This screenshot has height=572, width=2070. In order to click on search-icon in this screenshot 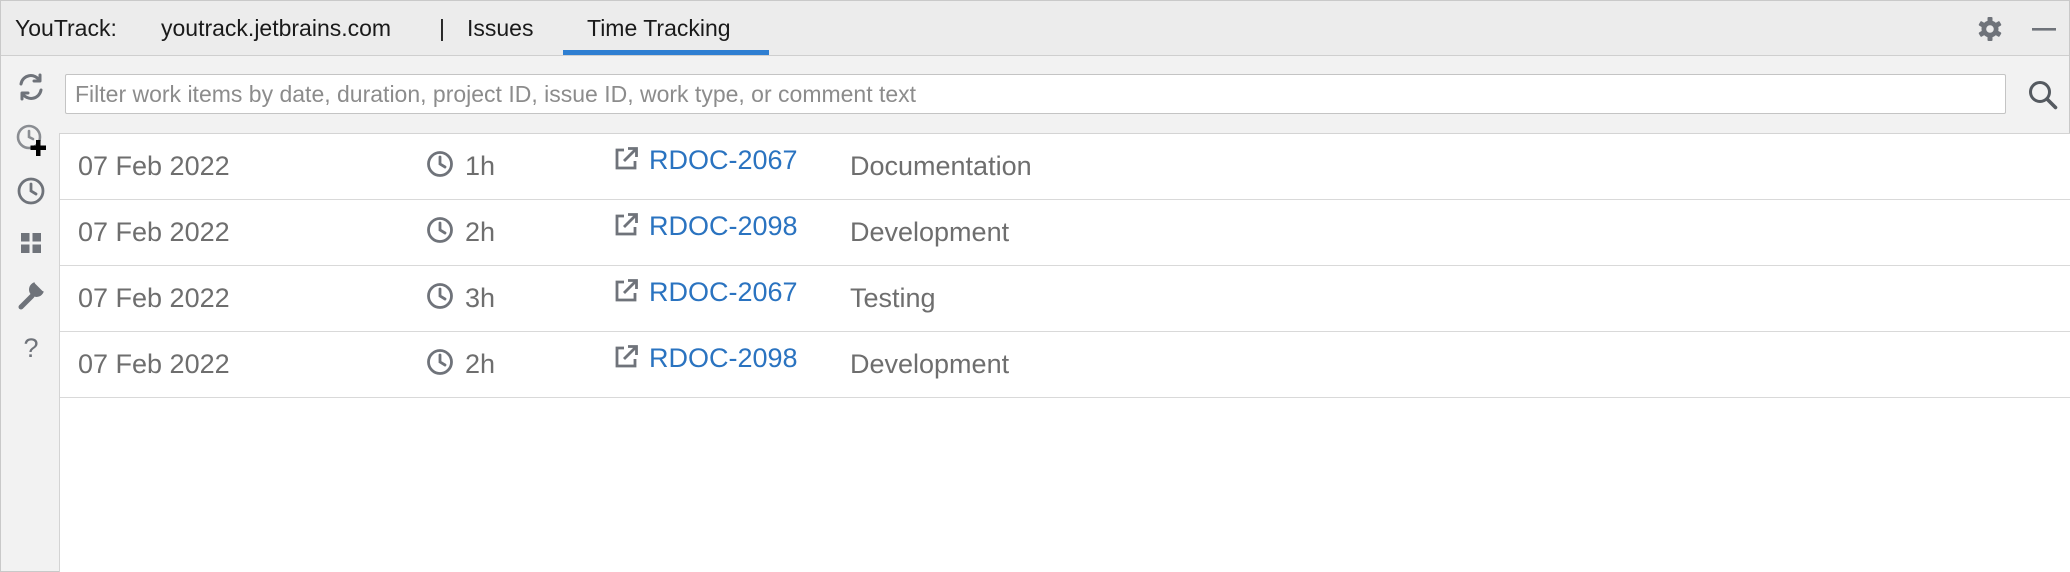, I will do `click(2043, 95)`.